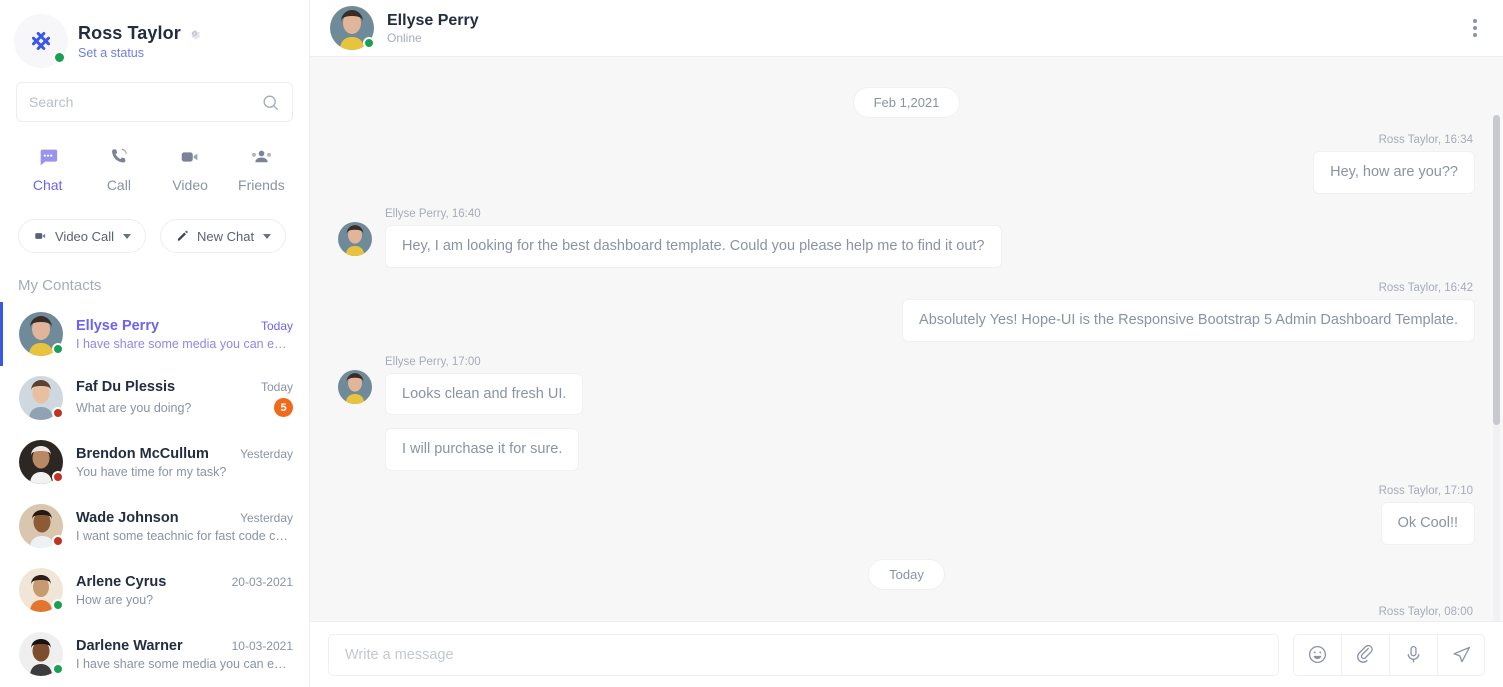  What do you see at coordinates (433, 361) in the screenshot?
I see `message-meta: Ellyse Perry, 17:00` at bounding box center [433, 361].